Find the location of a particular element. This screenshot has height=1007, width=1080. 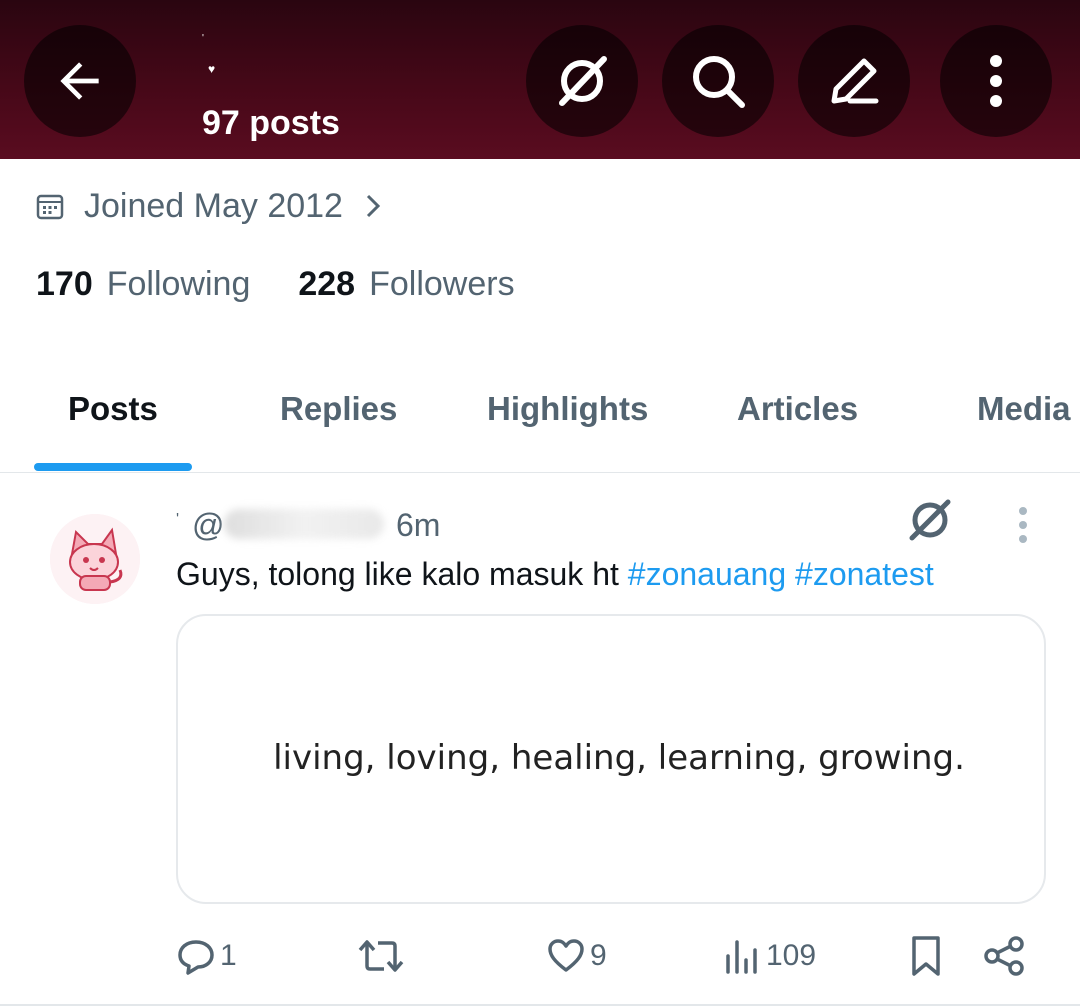

following-count: 170 is located at coordinates (64, 284).